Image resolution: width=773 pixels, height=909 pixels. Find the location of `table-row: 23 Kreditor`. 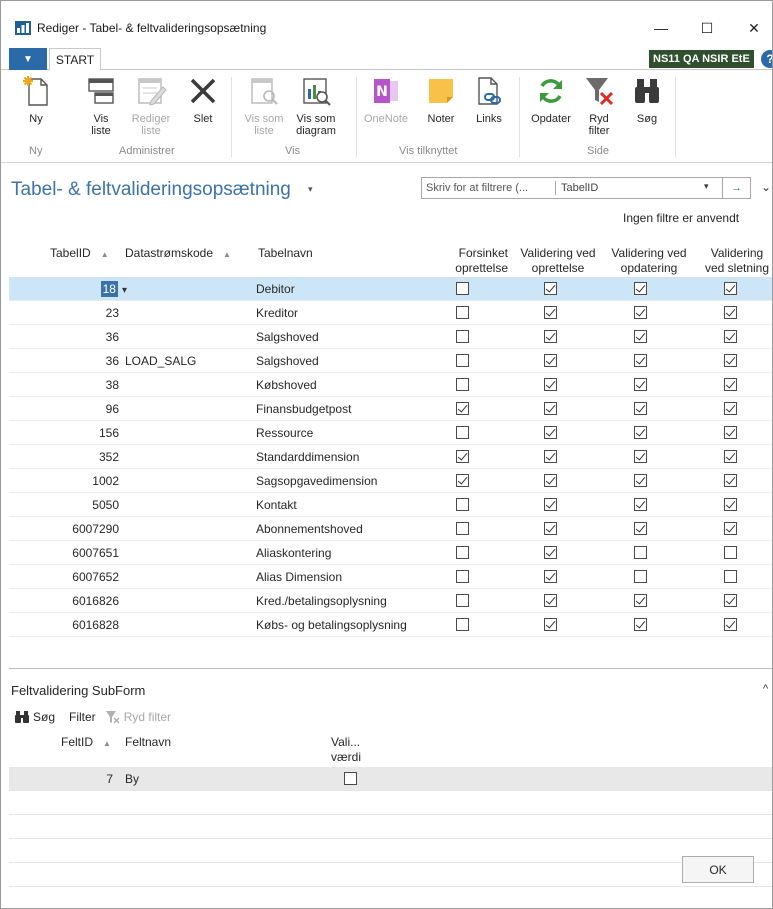

table-row: 23 Kreditor is located at coordinates (390, 313).